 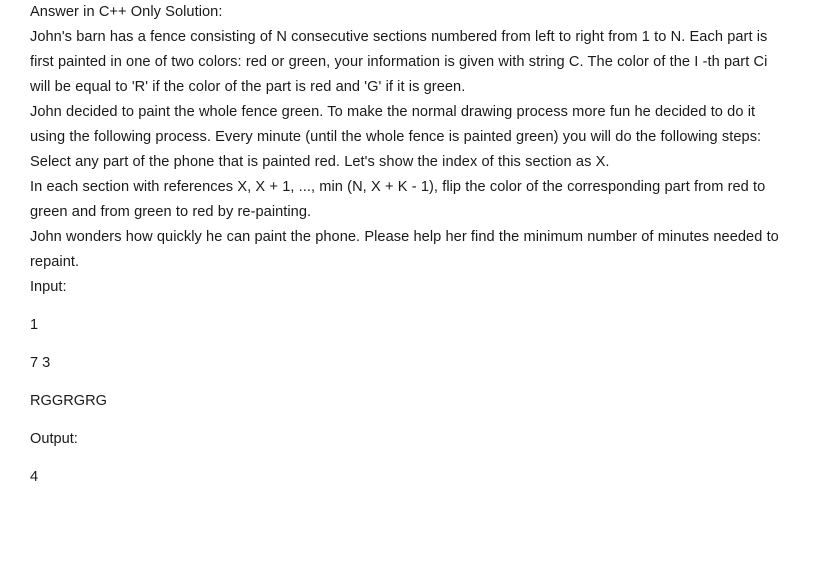 I want to click on output-label: Output:, so click(x=54, y=439).